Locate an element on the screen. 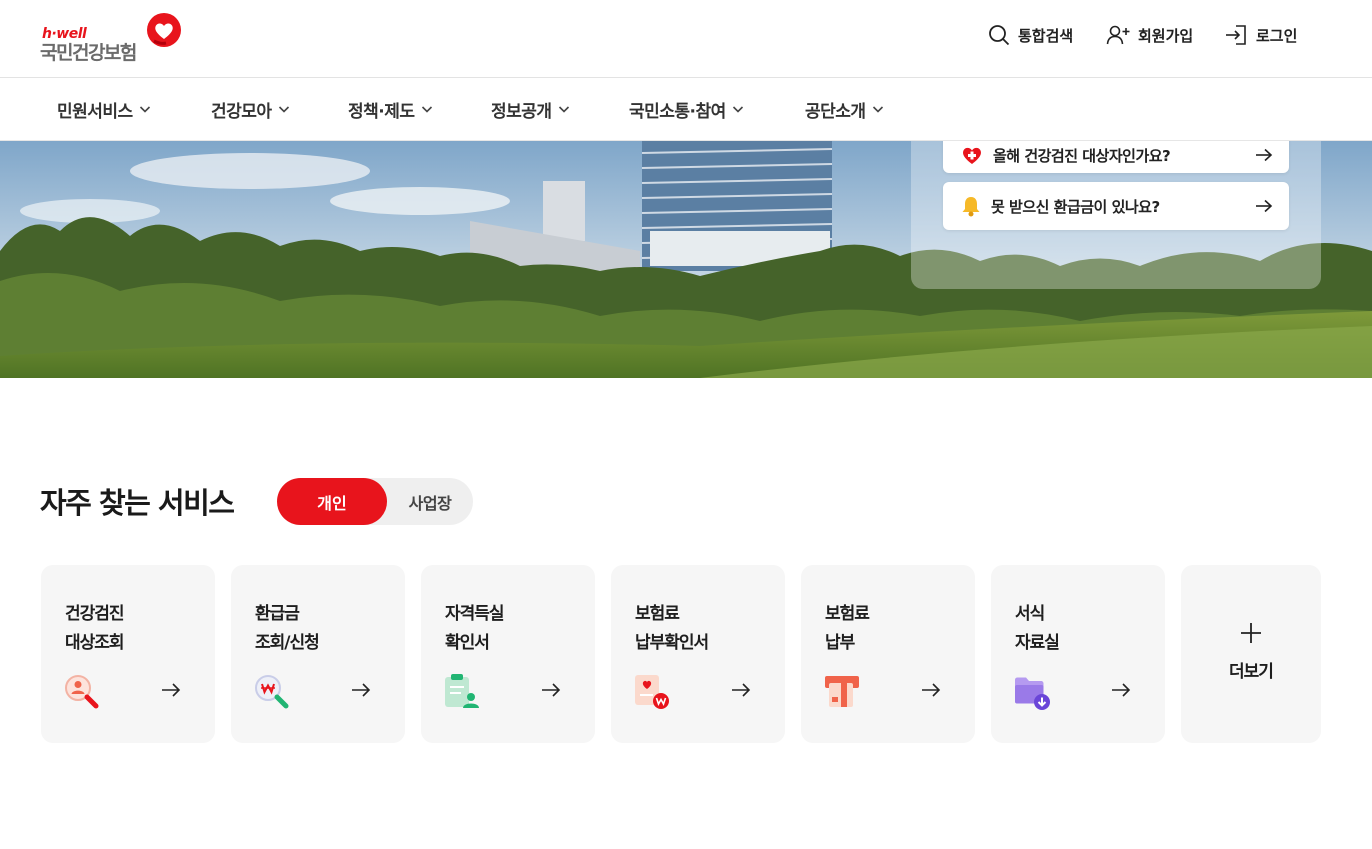 Image resolution: width=1372 pixels, height=849 pixels. nav-item-label: 공단소개 is located at coordinates (835, 111).